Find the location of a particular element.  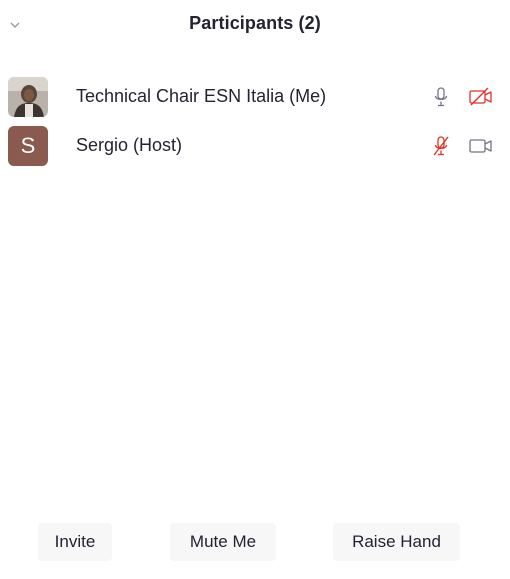

participants-header: Participants (2) is located at coordinates (255, 26).